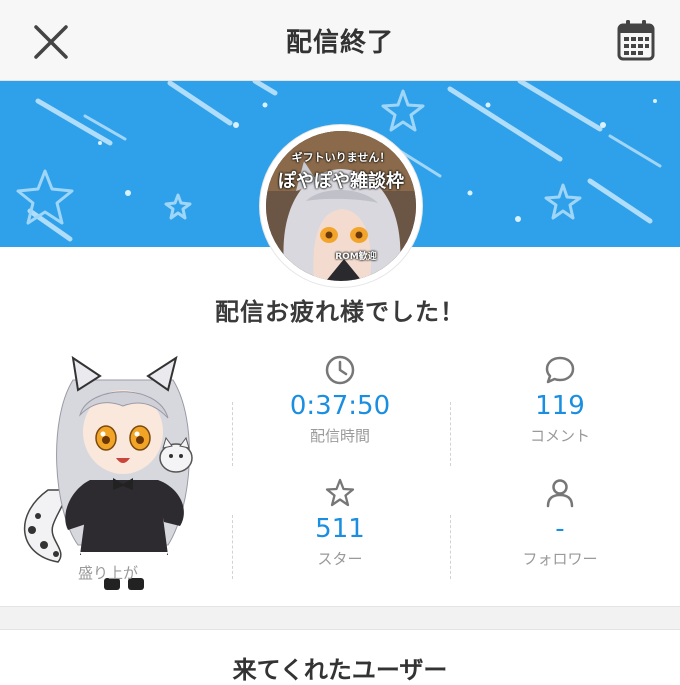 The width and height of the screenshot is (680, 685). Describe the element at coordinates (339, 436) in the screenshot. I see `duration-label: 配信時間` at that location.